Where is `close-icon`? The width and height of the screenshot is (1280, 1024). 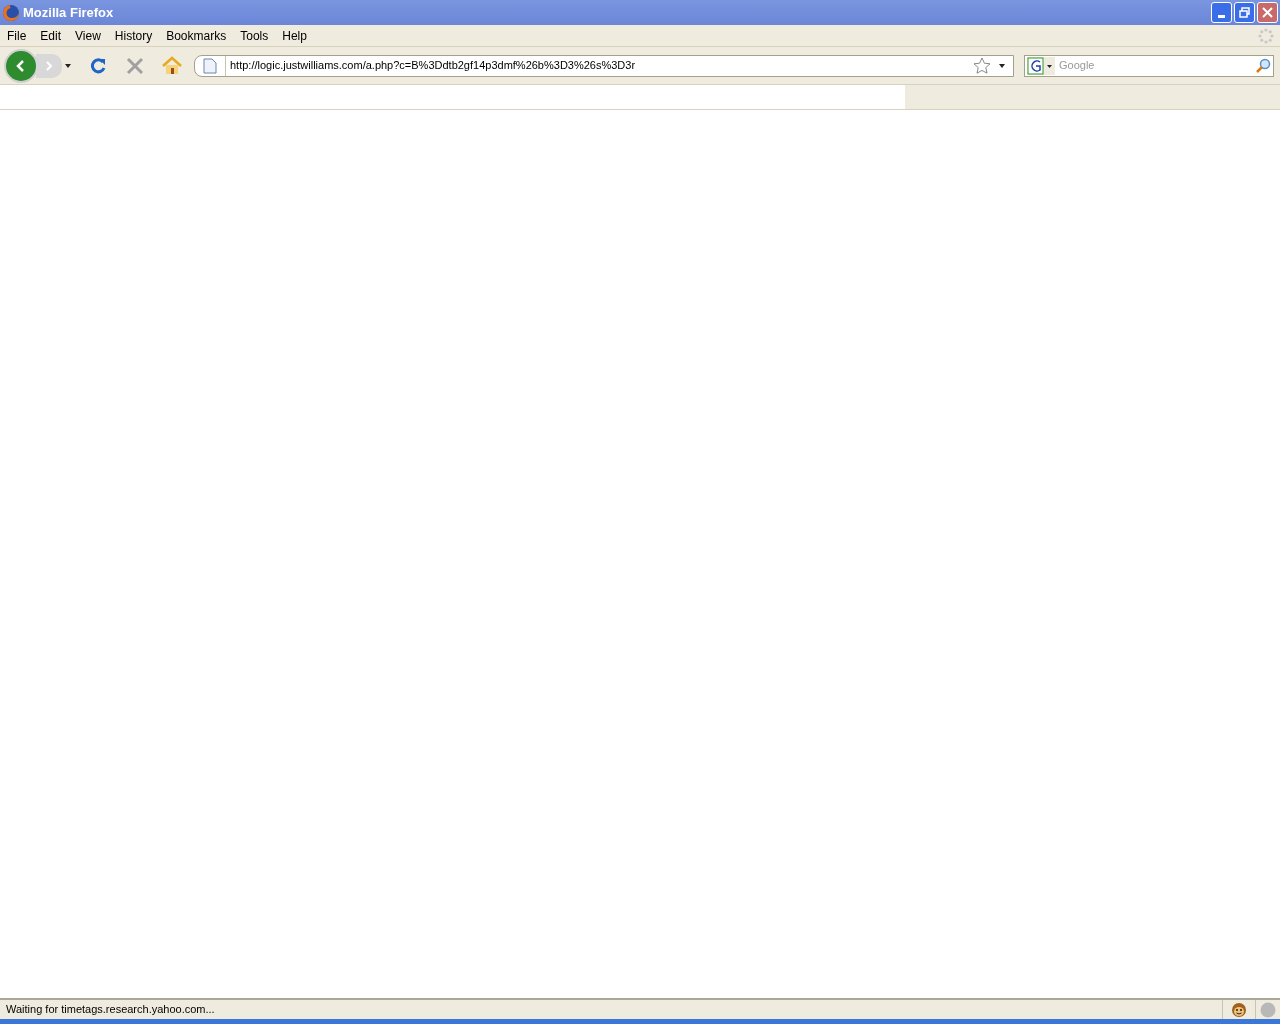 close-icon is located at coordinates (1267, 12).